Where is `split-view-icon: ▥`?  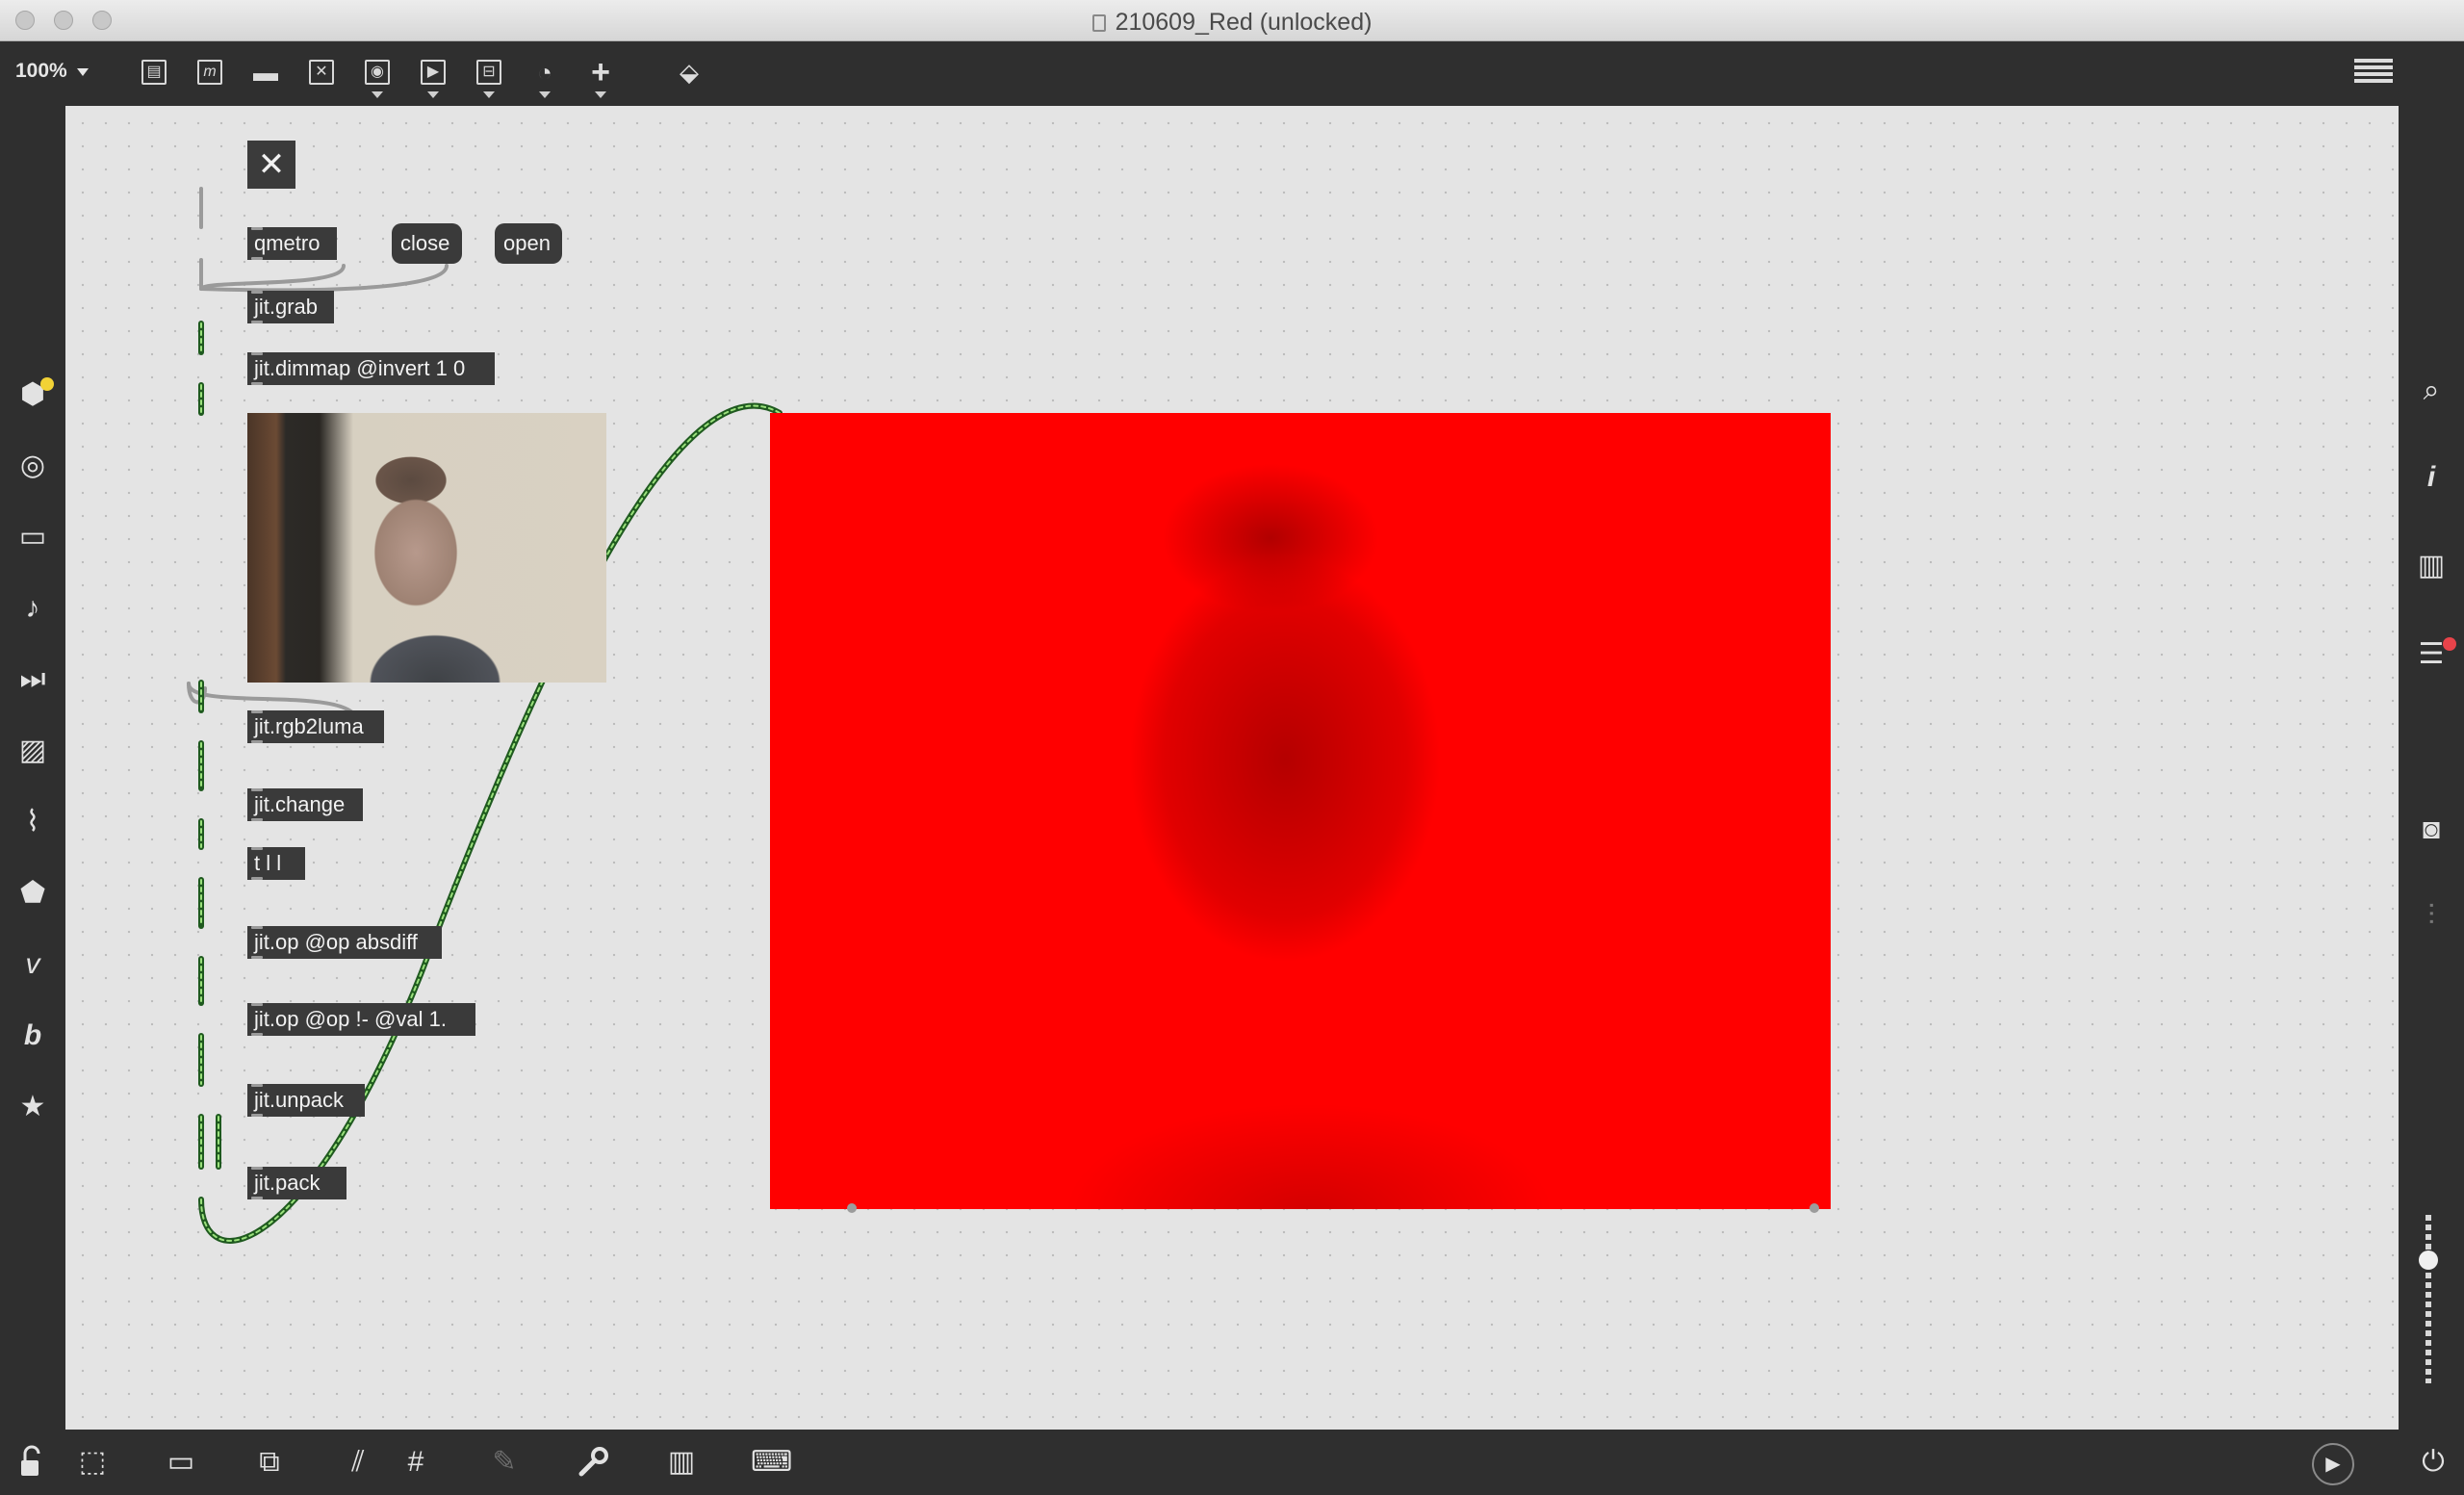
split-view-icon: ▥ is located at coordinates (2431, 566).